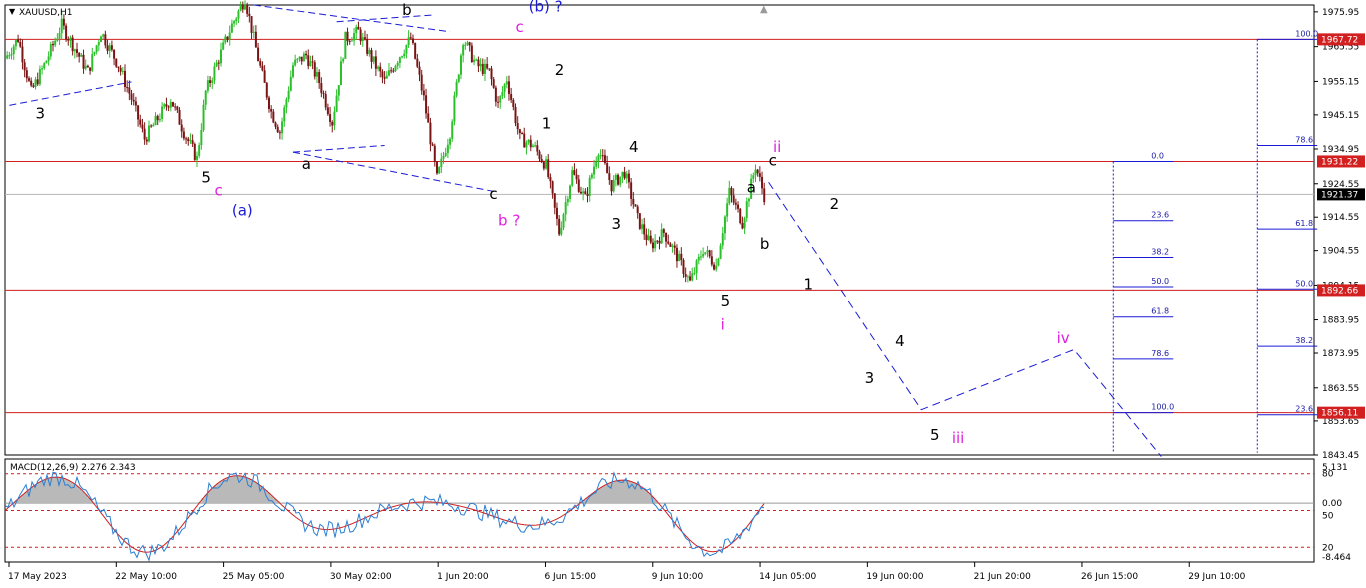  Describe the element at coordinates (958, 438) in the screenshot. I see `wave-label-25: iii` at that location.